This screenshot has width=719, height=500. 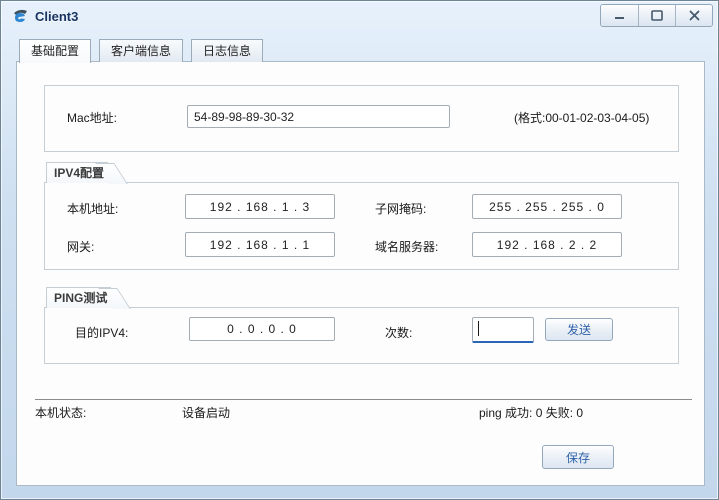 I want to click on maximize-button, so click(x=656, y=15).